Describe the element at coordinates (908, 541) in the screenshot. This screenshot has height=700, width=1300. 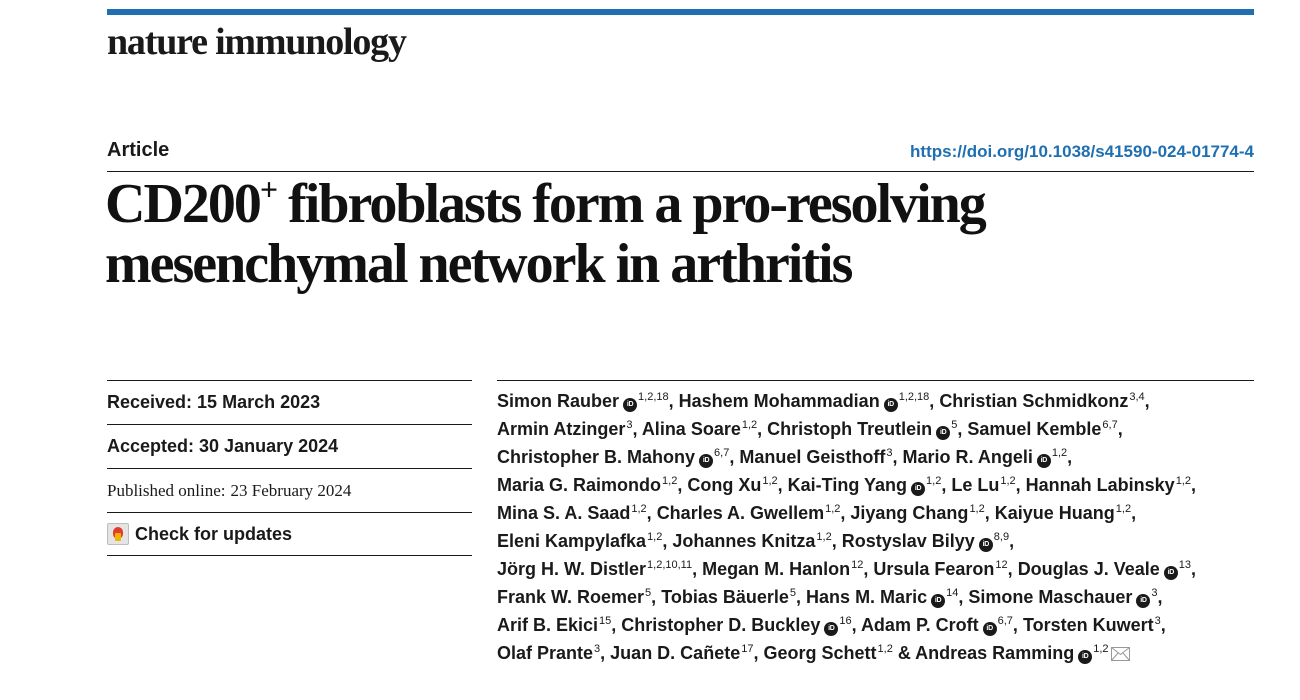
I see `author-name-text: Rostyslav Bilyy` at that location.